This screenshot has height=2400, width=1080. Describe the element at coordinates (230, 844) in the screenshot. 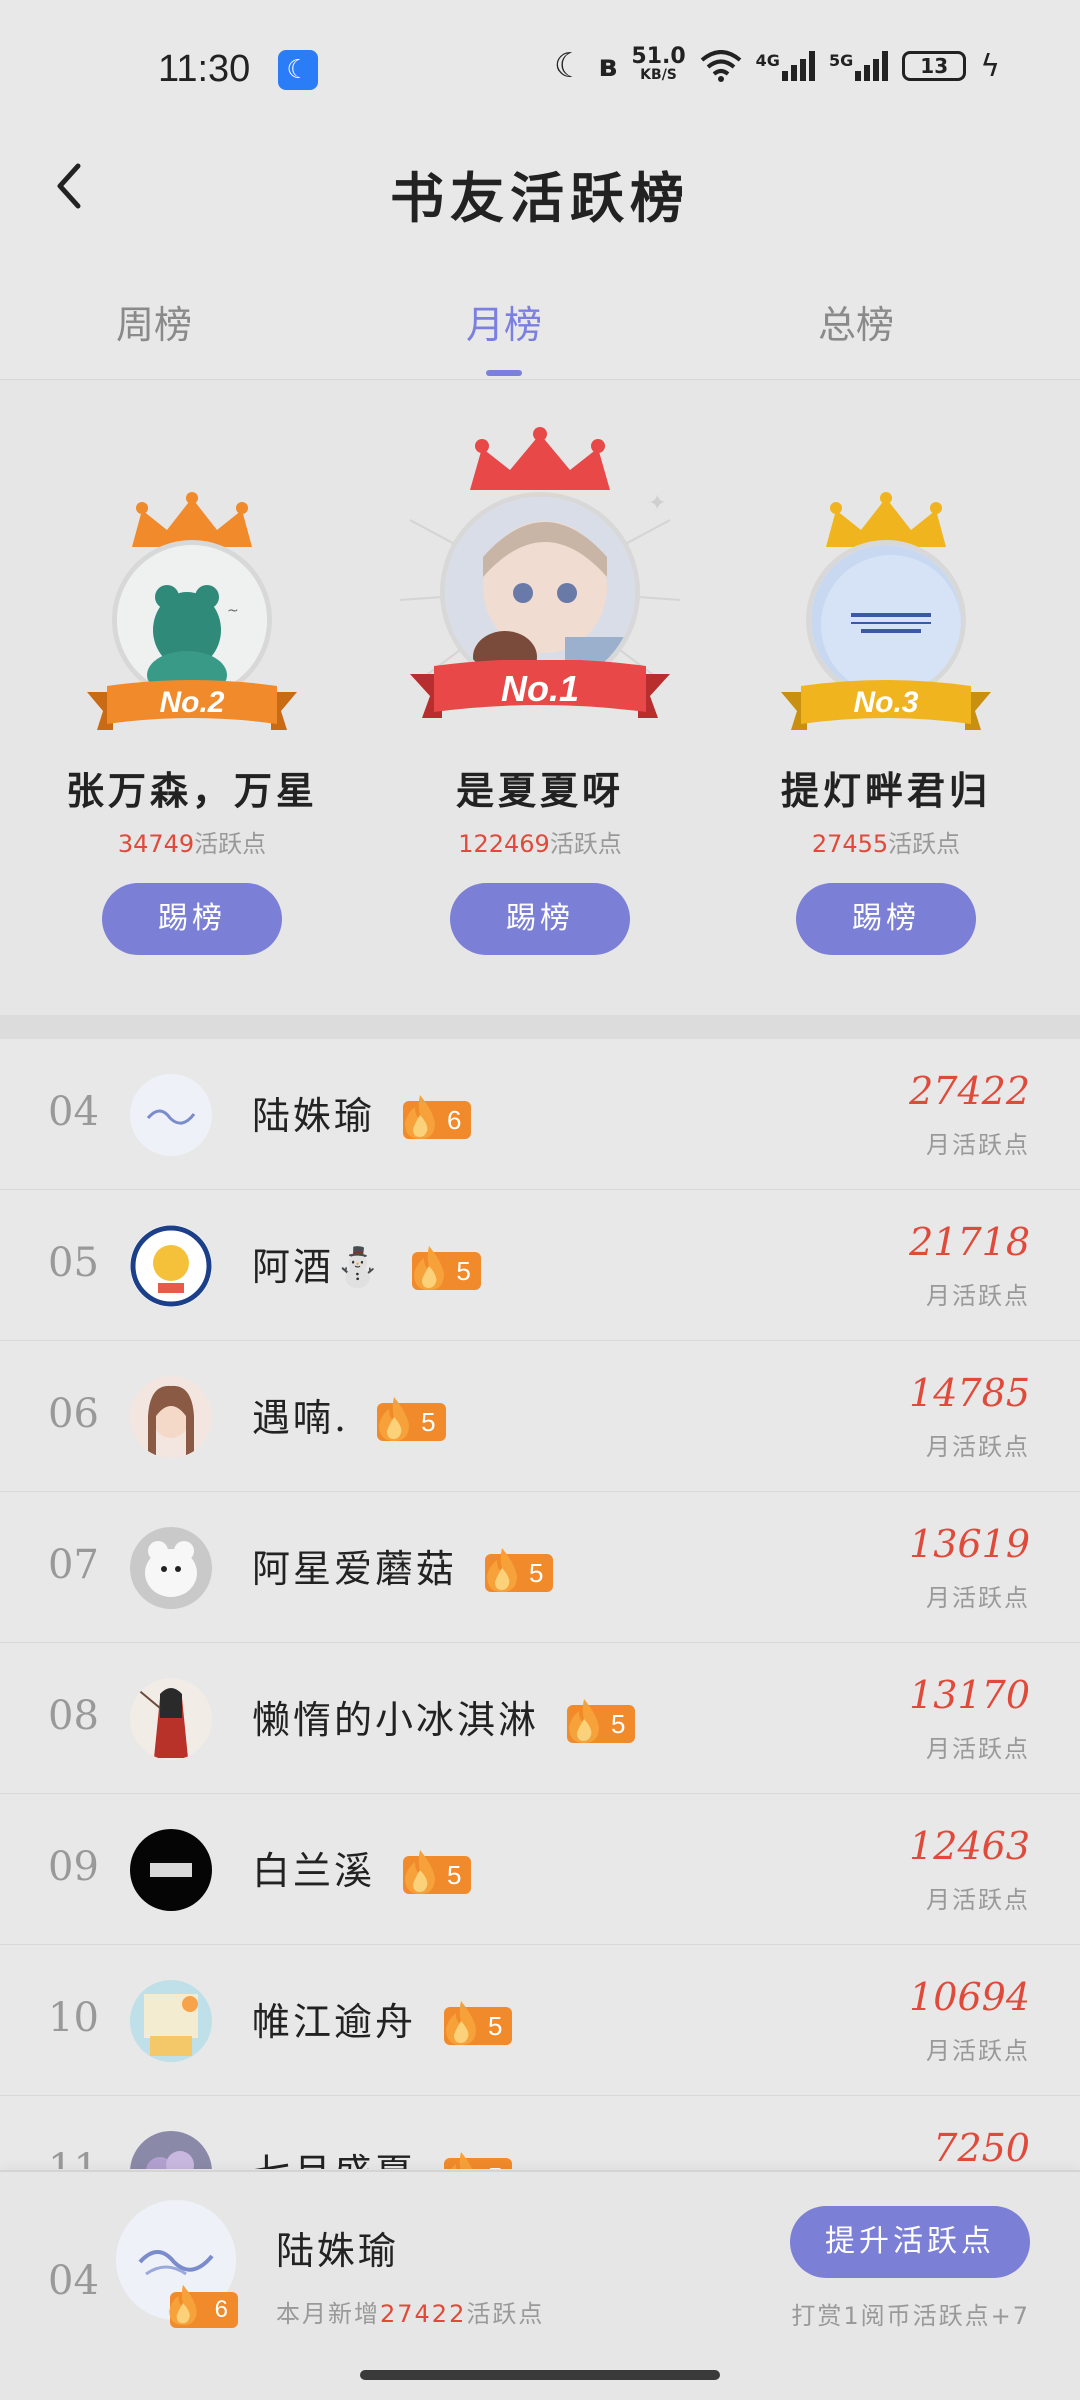

I see `points-suffix: 活跃点` at that location.